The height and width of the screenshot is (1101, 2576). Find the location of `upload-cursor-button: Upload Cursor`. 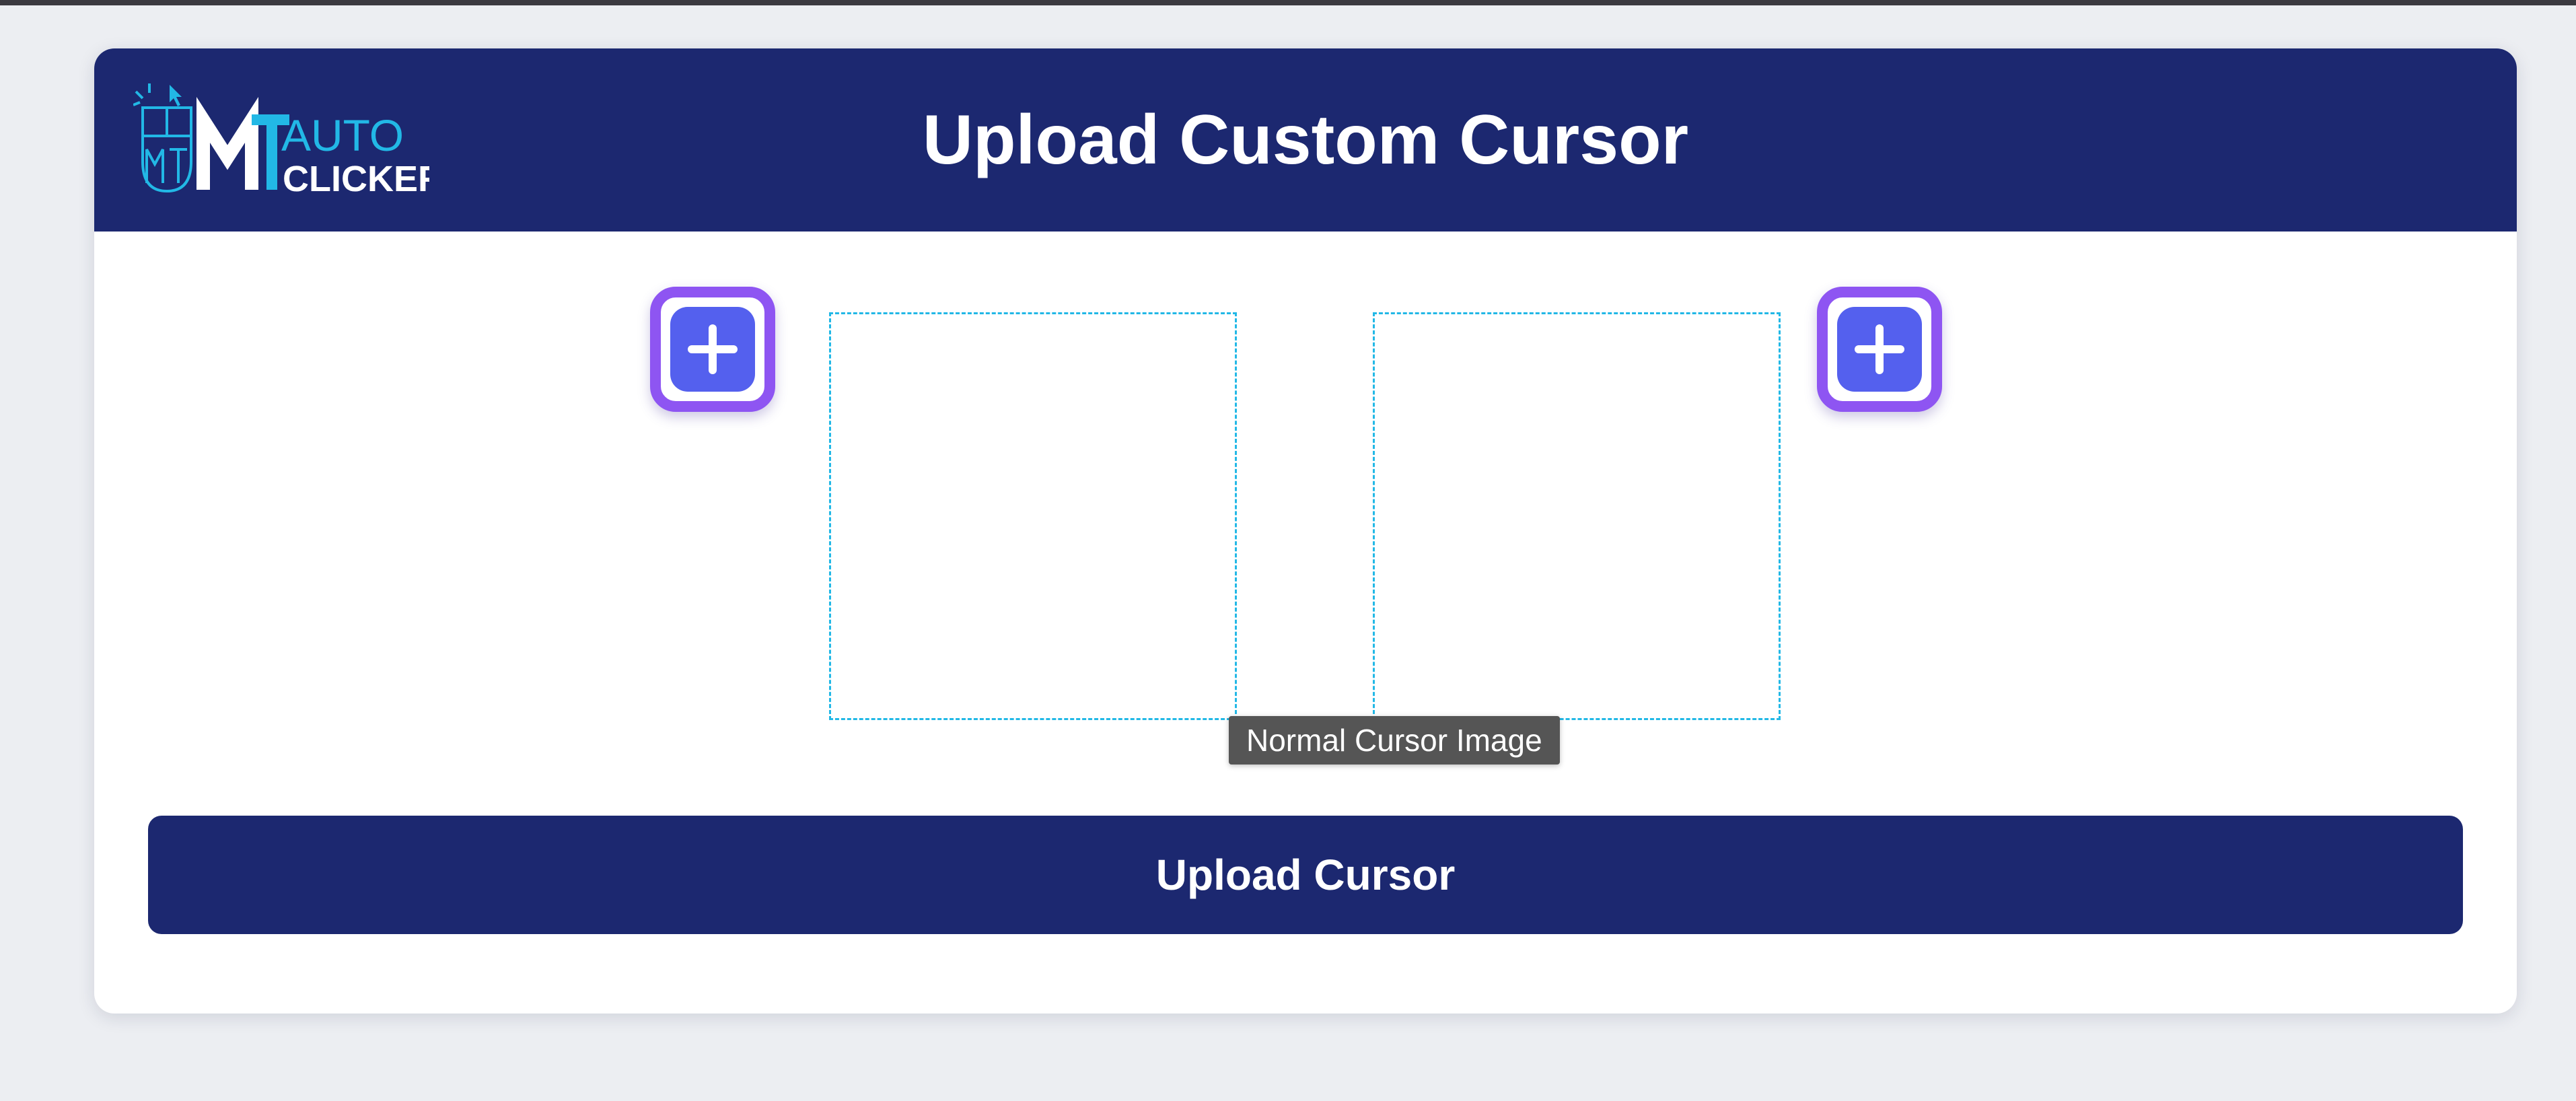

upload-cursor-button: Upload Cursor is located at coordinates (1305, 875).